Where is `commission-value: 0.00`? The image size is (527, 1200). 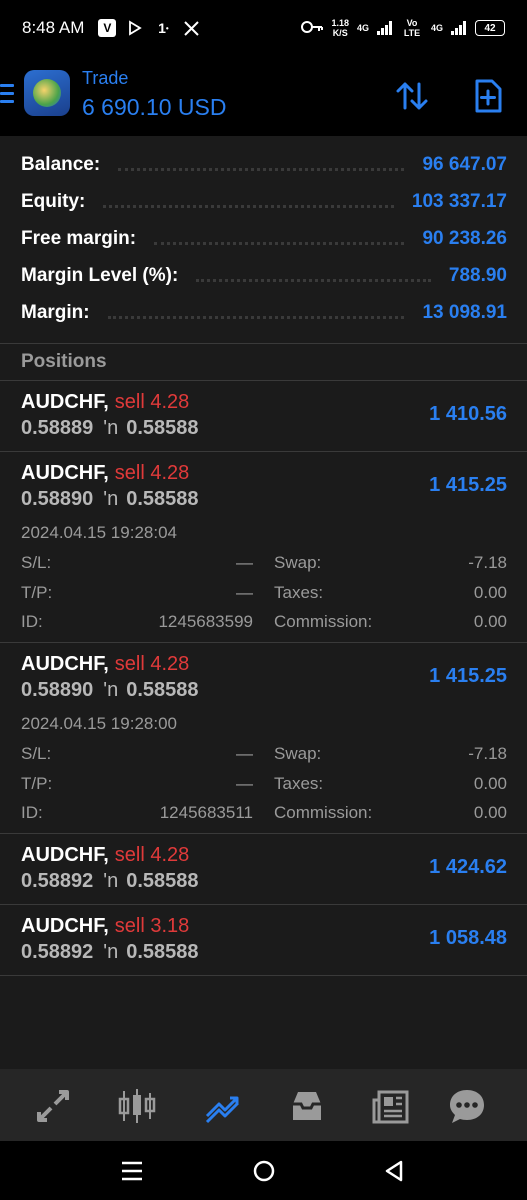 commission-value: 0.00 is located at coordinates (490, 621).